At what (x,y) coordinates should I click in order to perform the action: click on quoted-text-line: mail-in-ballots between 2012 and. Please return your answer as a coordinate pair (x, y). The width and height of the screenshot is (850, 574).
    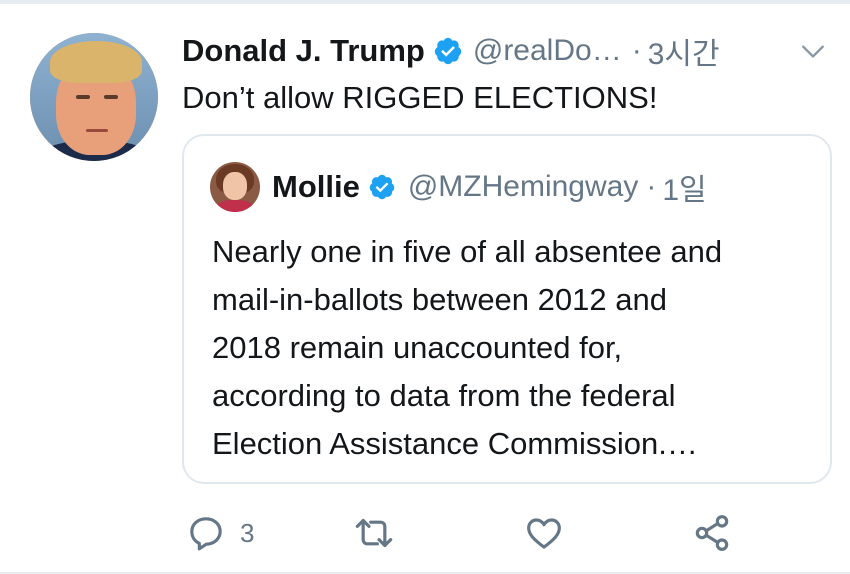
    Looking at the image, I should click on (439, 299).